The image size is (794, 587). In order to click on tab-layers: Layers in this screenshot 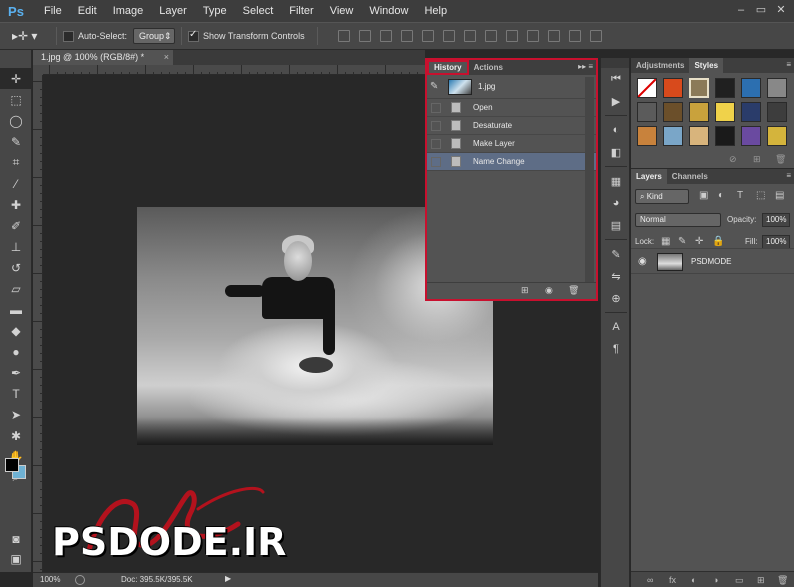, I will do `click(649, 176)`.